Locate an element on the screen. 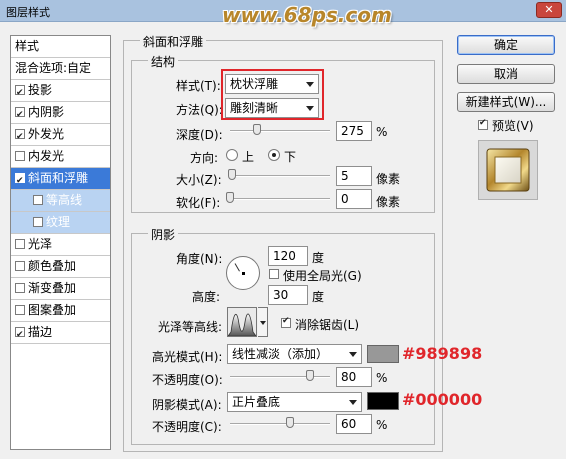 The height and width of the screenshot is (459, 566). direction-up-label: 上 is located at coordinates (248, 157).